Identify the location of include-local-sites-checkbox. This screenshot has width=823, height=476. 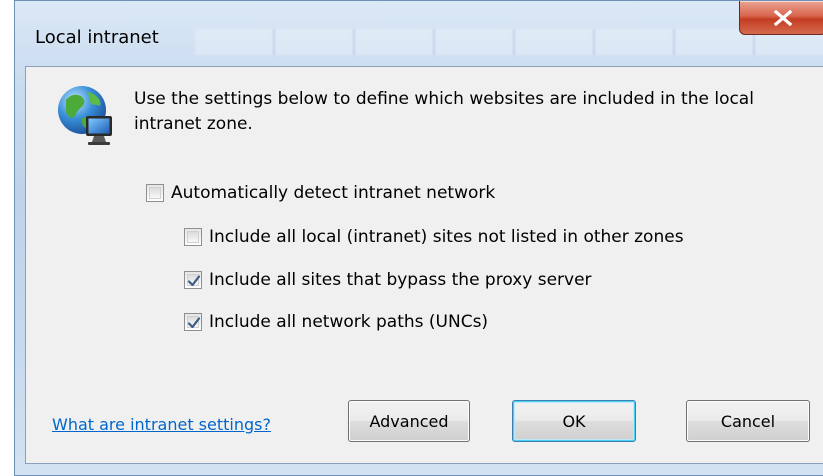
(193, 237).